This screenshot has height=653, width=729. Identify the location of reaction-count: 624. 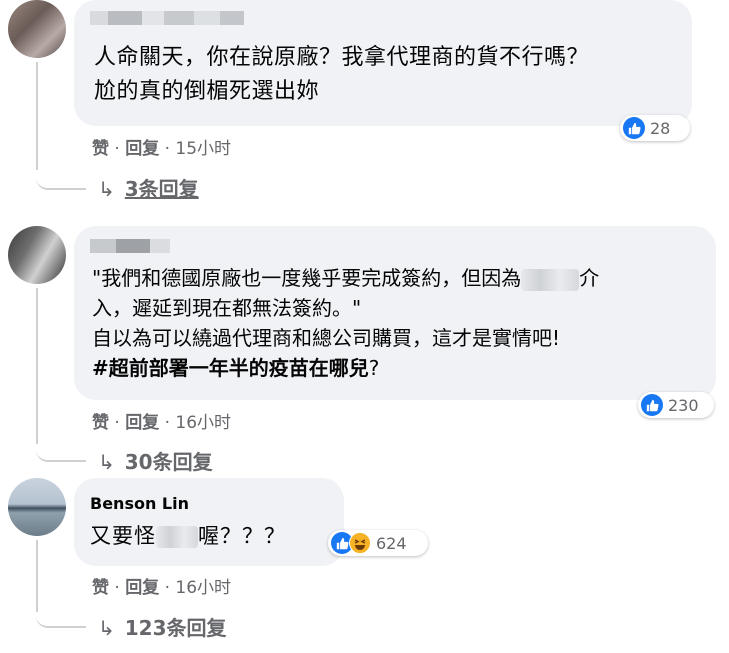
(391, 543).